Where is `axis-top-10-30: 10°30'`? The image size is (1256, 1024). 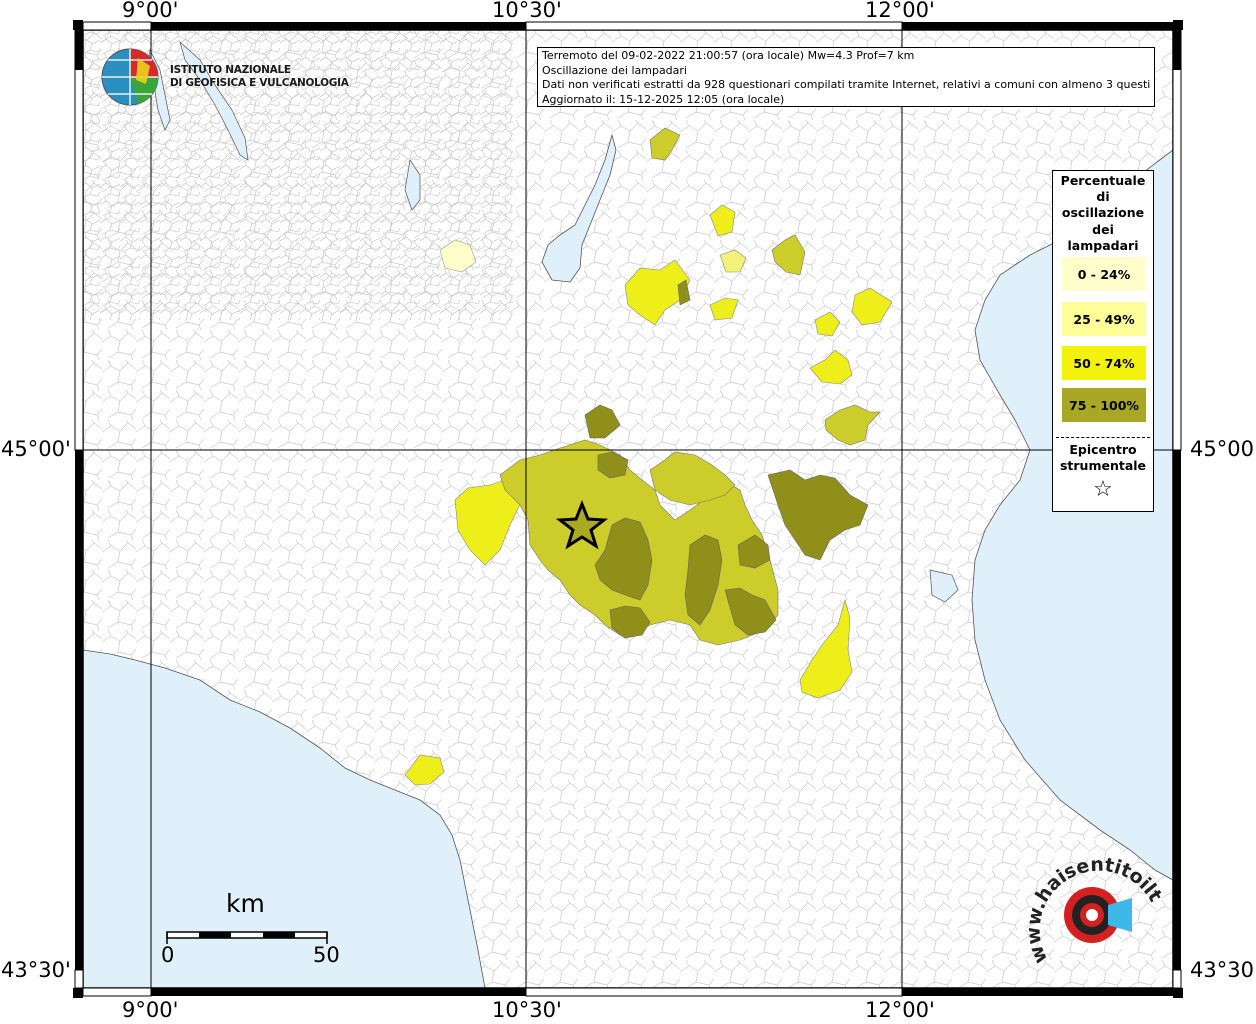
axis-top-10-30: 10°30' is located at coordinates (527, 11).